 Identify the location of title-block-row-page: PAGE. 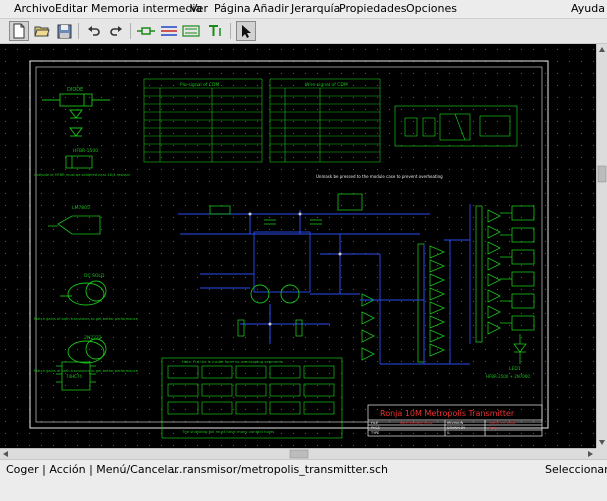
(375, 428).